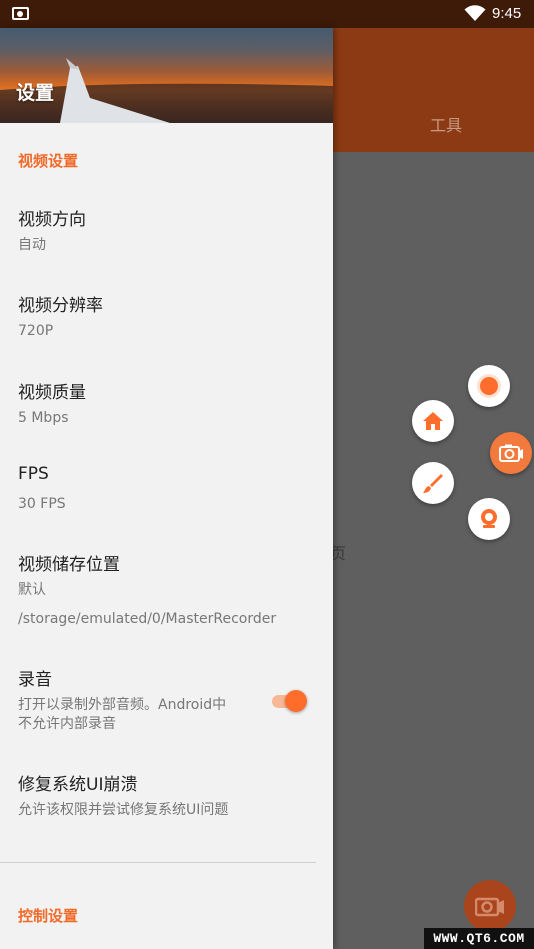  I want to click on home-bubble-button, so click(433, 421).